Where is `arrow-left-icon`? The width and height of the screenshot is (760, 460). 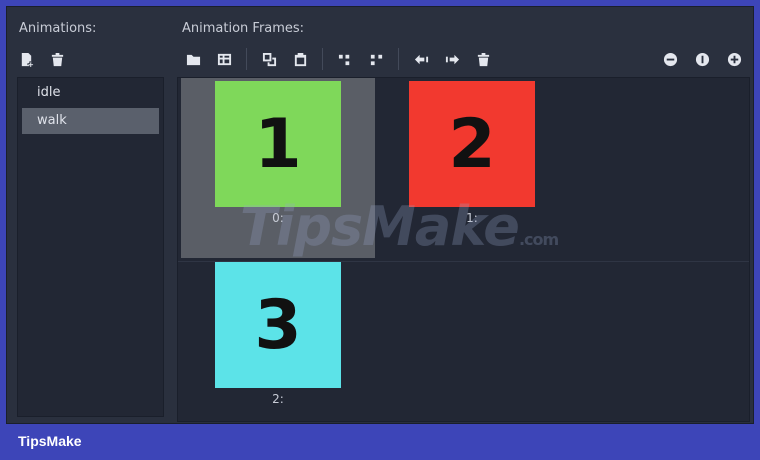
arrow-left-icon is located at coordinates (421, 59).